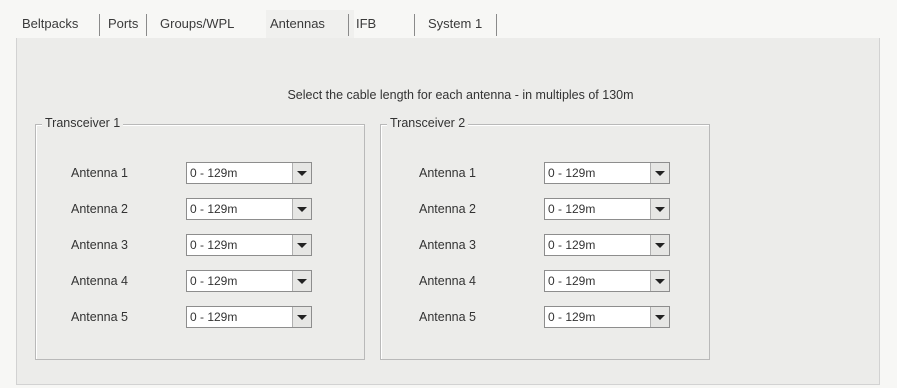 This screenshot has width=897, height=388. I want to click on tab-groups-wpl: Groups/WPL, so click(197, 24).